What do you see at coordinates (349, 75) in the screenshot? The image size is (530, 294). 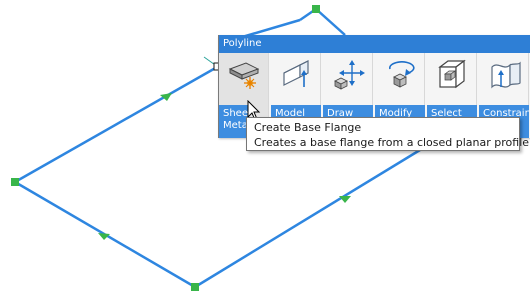 I see `draw-move-icon` at bounding box center [349, 75].